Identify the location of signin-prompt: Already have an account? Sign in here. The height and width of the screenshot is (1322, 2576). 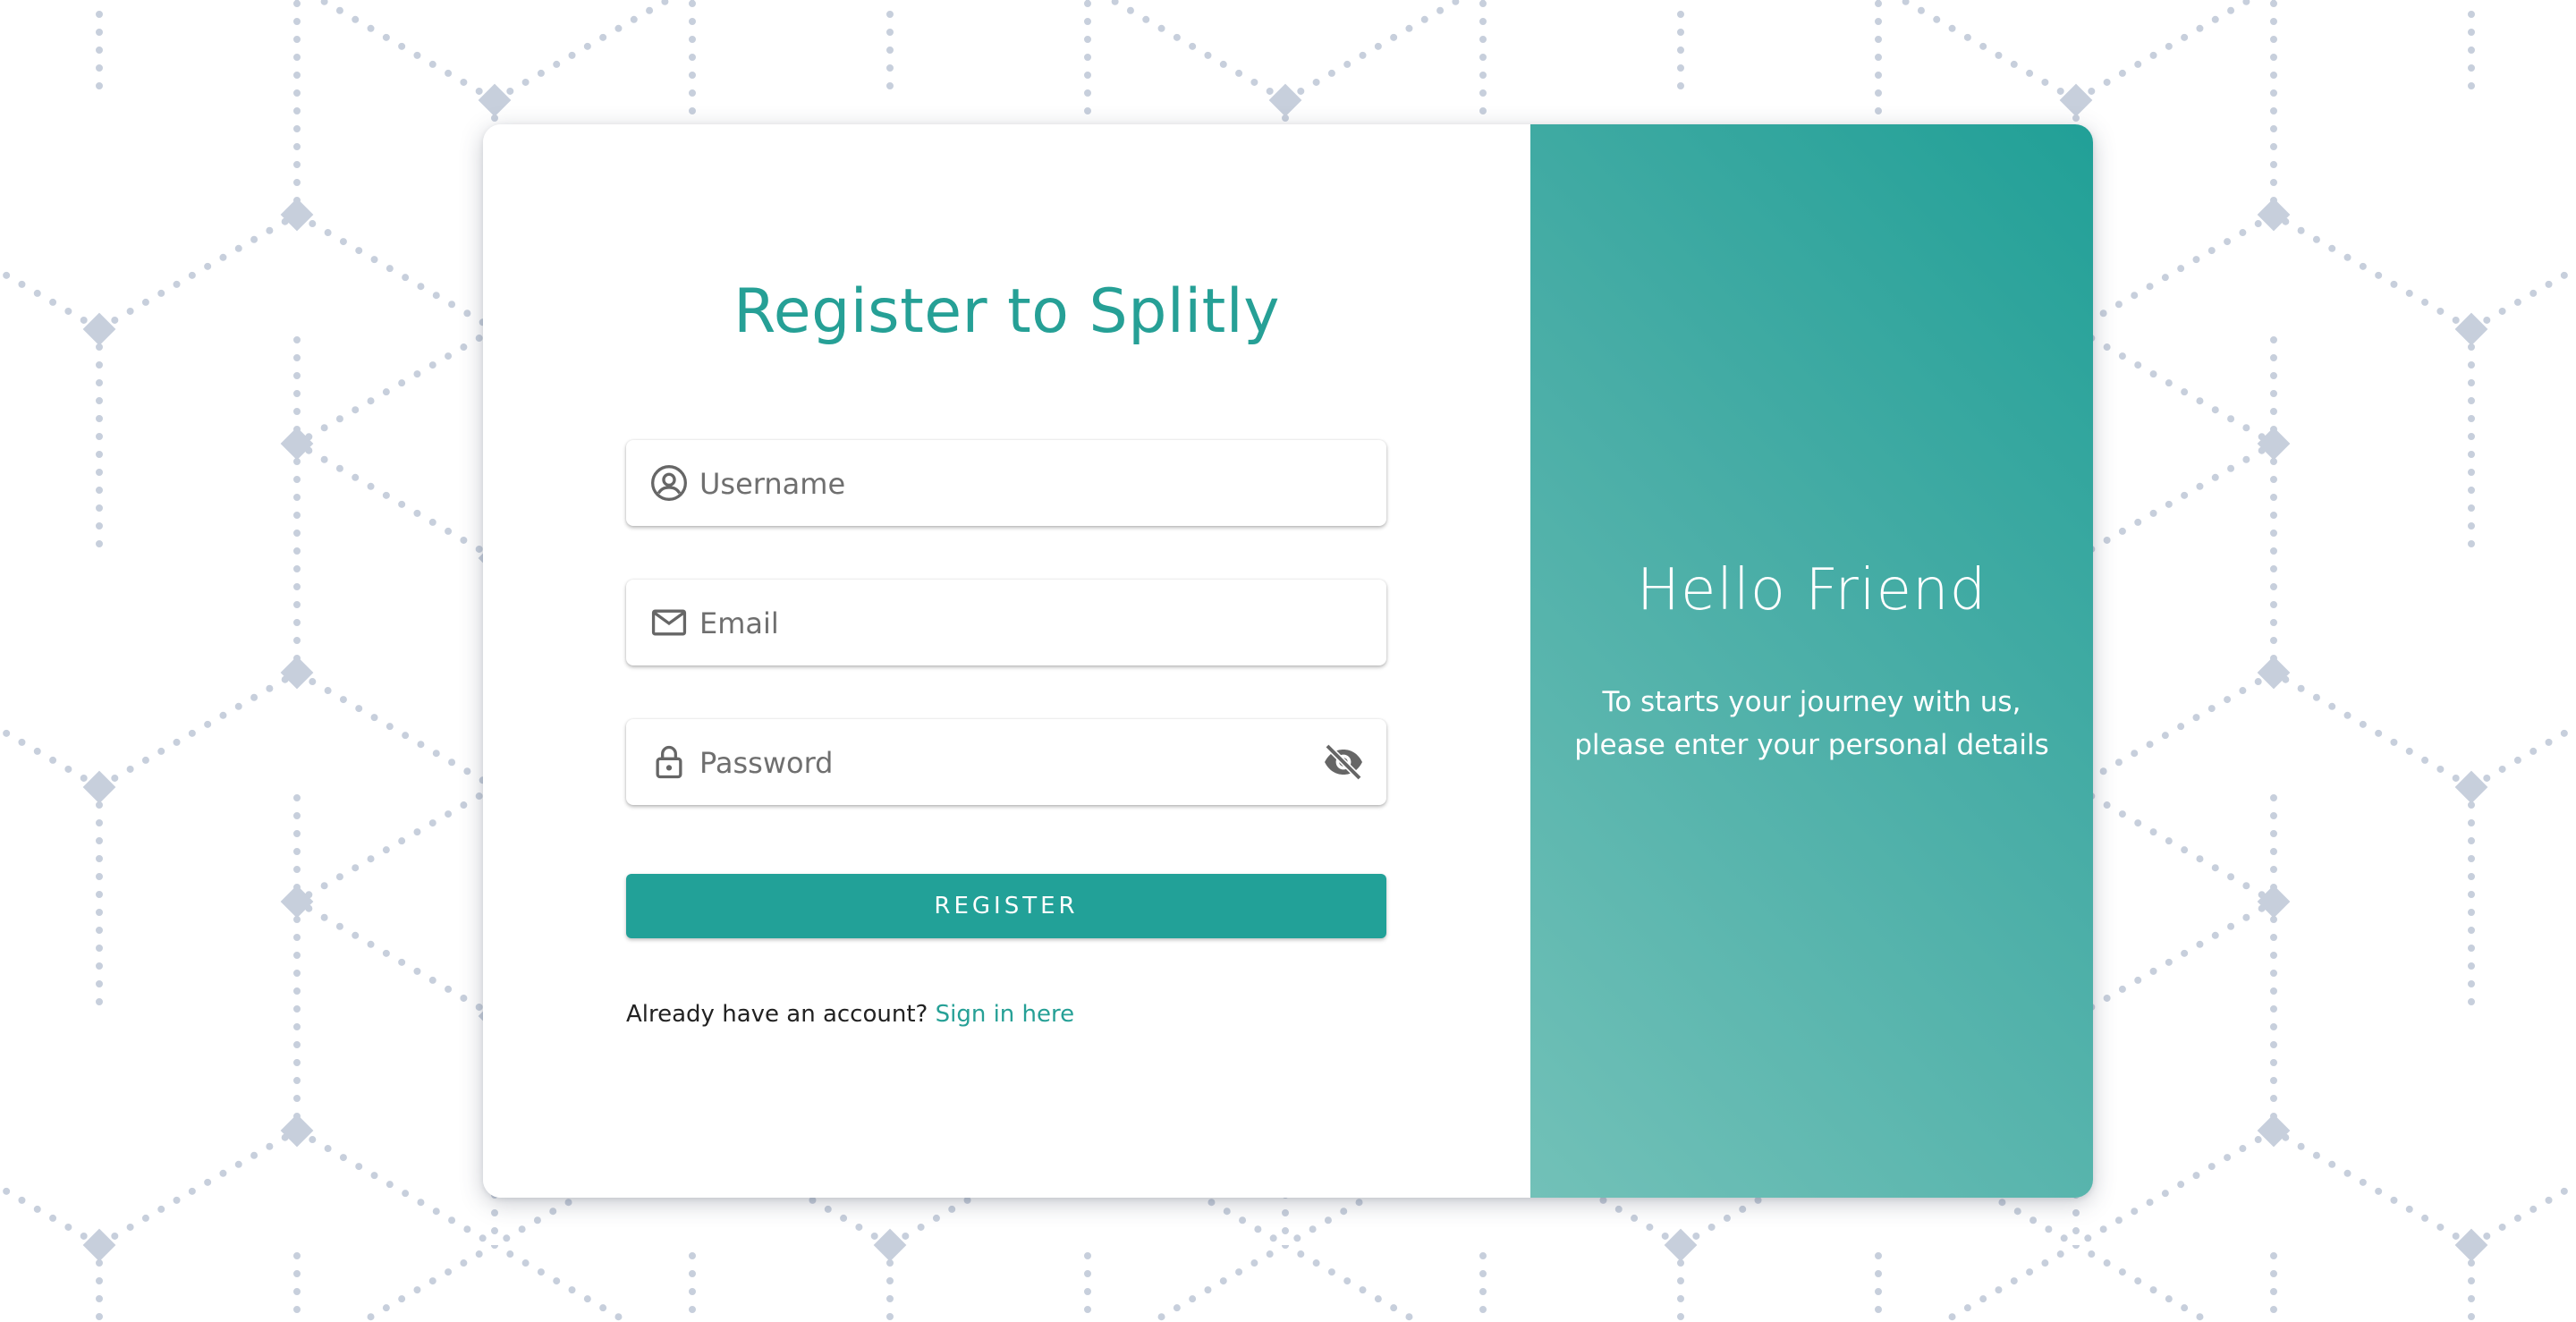
(850, 1014).